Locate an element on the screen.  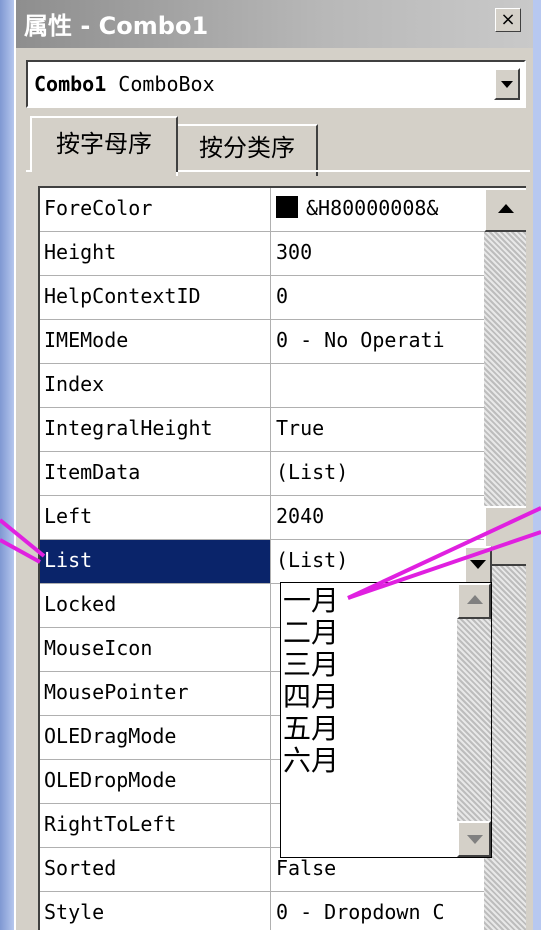
annotation-line-right-upper is located at coordinates (444, 553).